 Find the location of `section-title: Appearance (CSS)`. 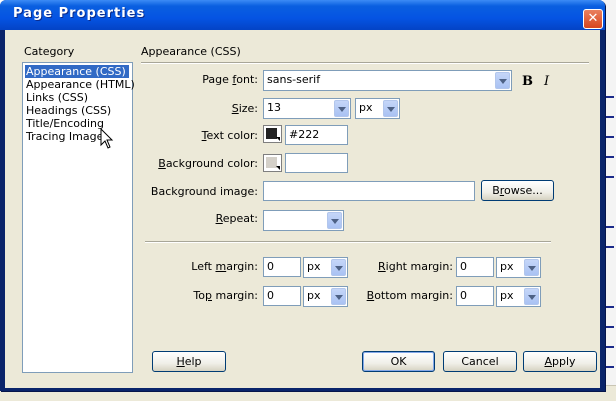

section-title: Appearance (CSS) is located at coordinates (191, 51).